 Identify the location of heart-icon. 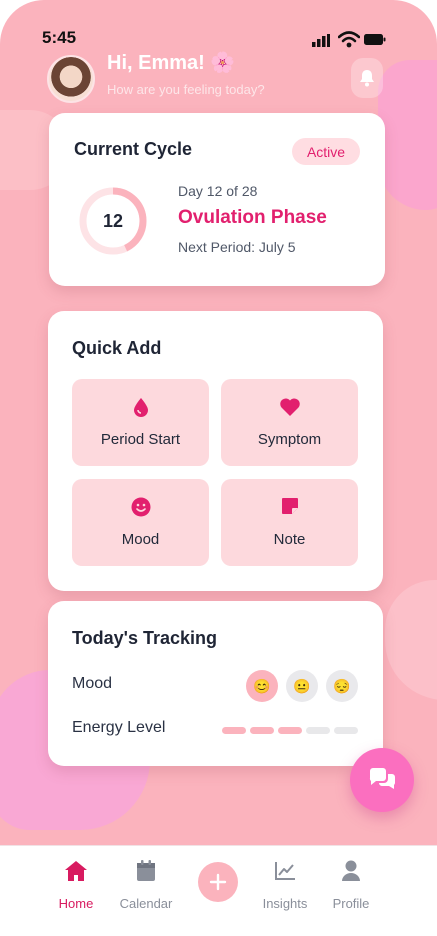
(289, 407).